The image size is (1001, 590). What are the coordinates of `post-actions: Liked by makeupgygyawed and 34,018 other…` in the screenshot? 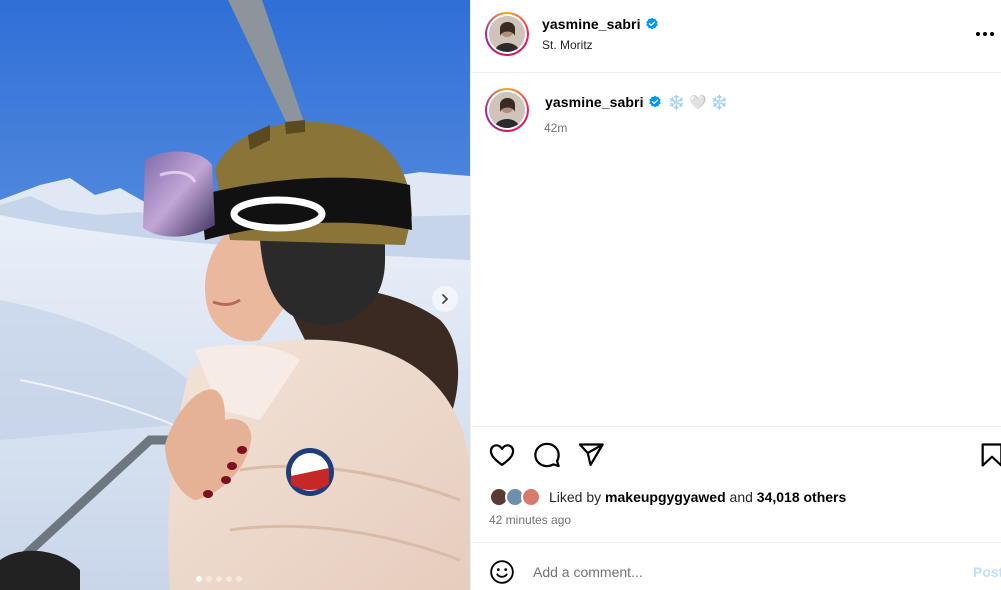 It's located at (736, 484).